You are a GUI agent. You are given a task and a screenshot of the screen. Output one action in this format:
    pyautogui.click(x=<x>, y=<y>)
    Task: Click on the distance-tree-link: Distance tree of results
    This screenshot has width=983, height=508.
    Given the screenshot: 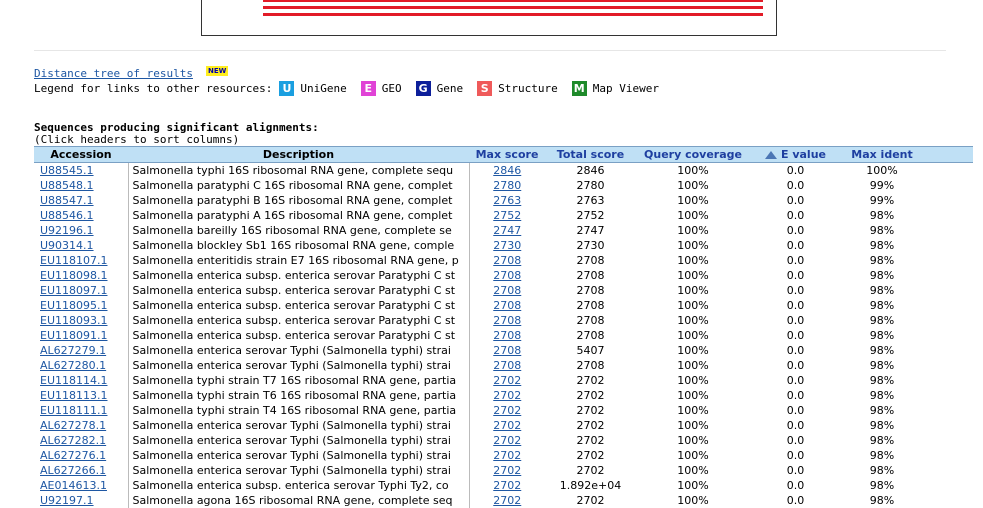 What is the action you would take?
    pyautogui.click(x=113, y=73)
    